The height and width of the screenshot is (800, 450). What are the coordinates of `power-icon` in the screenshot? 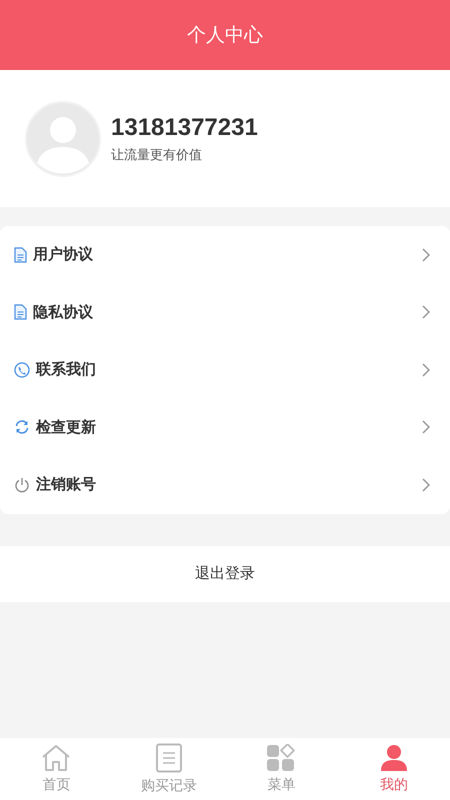 It's located at (22, 484).